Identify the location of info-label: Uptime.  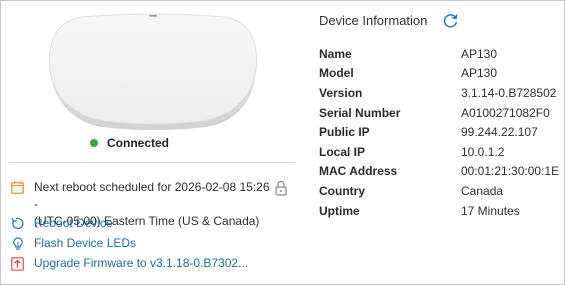
(339, 210).